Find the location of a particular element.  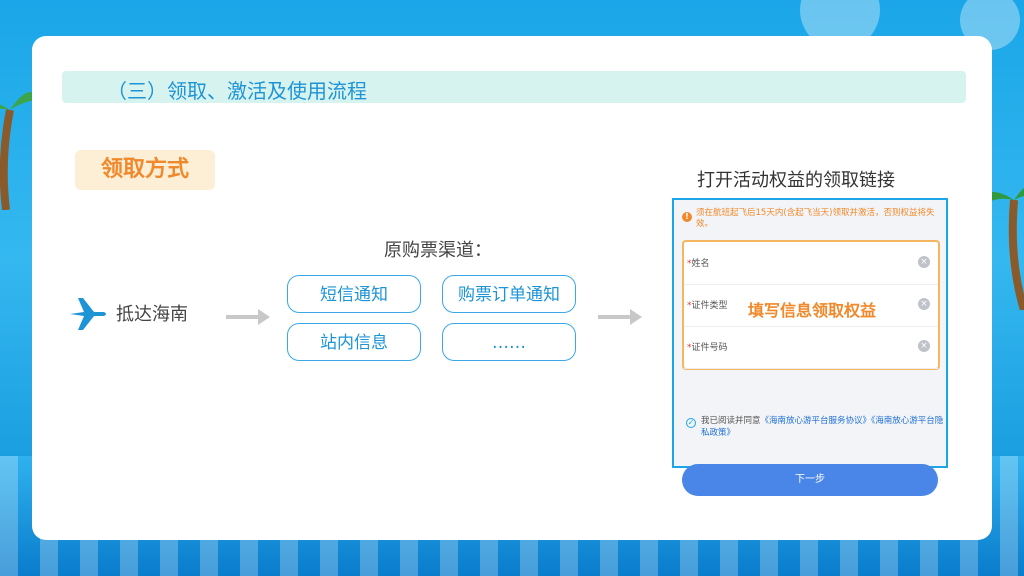

alert-icon: ! is located at coordinates (687, 217).